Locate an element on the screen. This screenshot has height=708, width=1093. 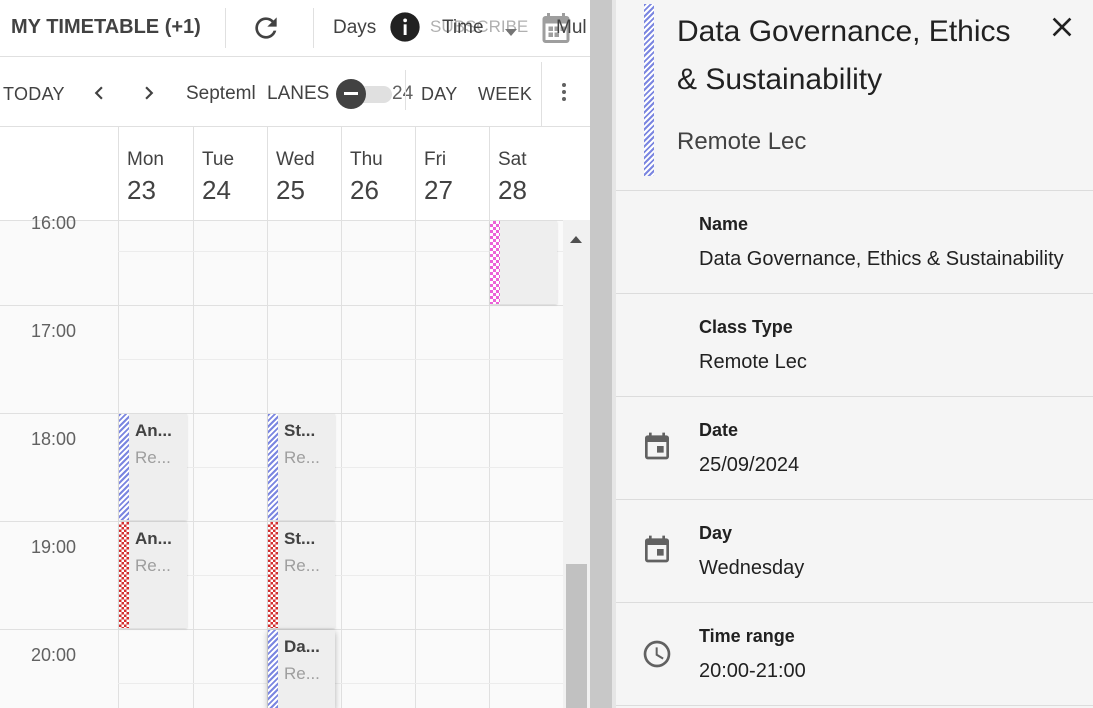
multi-label: Mul is located at coordinates (571, 28).